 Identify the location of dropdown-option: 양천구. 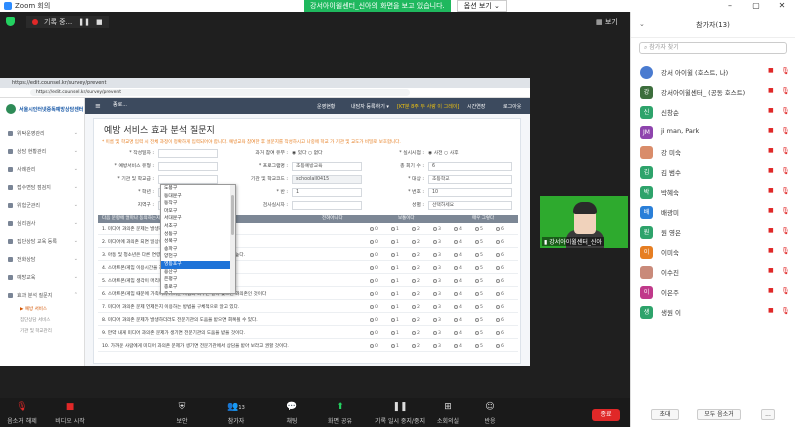
(198, 257).